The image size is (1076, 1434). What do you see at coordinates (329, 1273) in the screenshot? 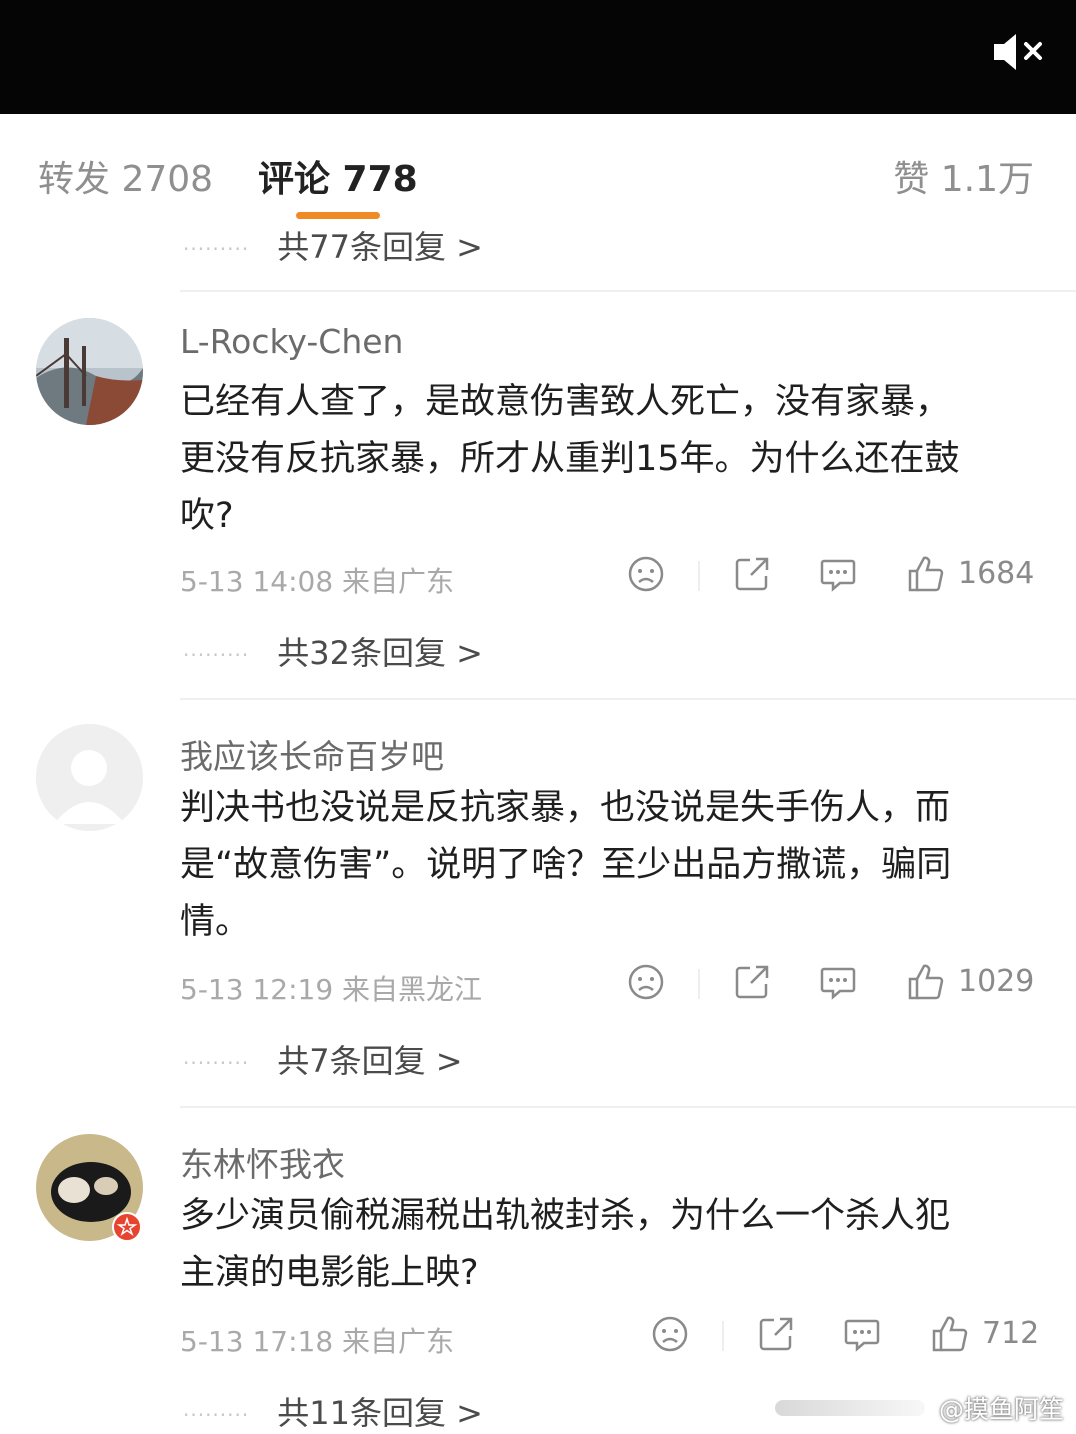
I see `comment-text-line: 主演的电影能上映?` at bounding box center [329, 1273].